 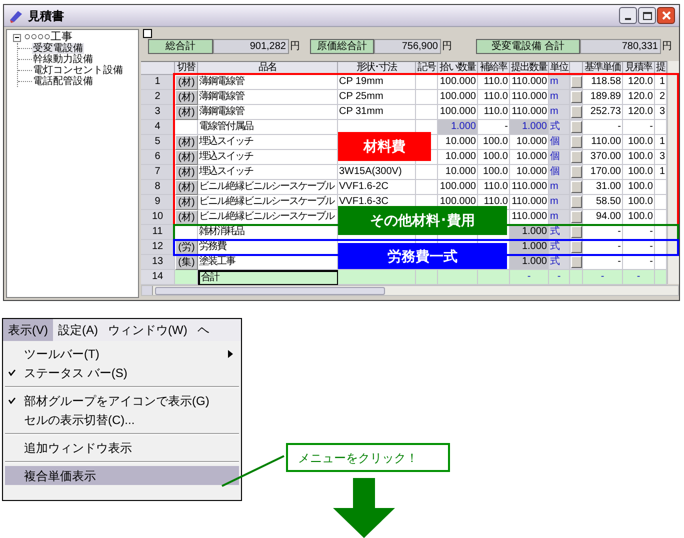 I want to click on row-header: 2, so click(x=158, y=97).